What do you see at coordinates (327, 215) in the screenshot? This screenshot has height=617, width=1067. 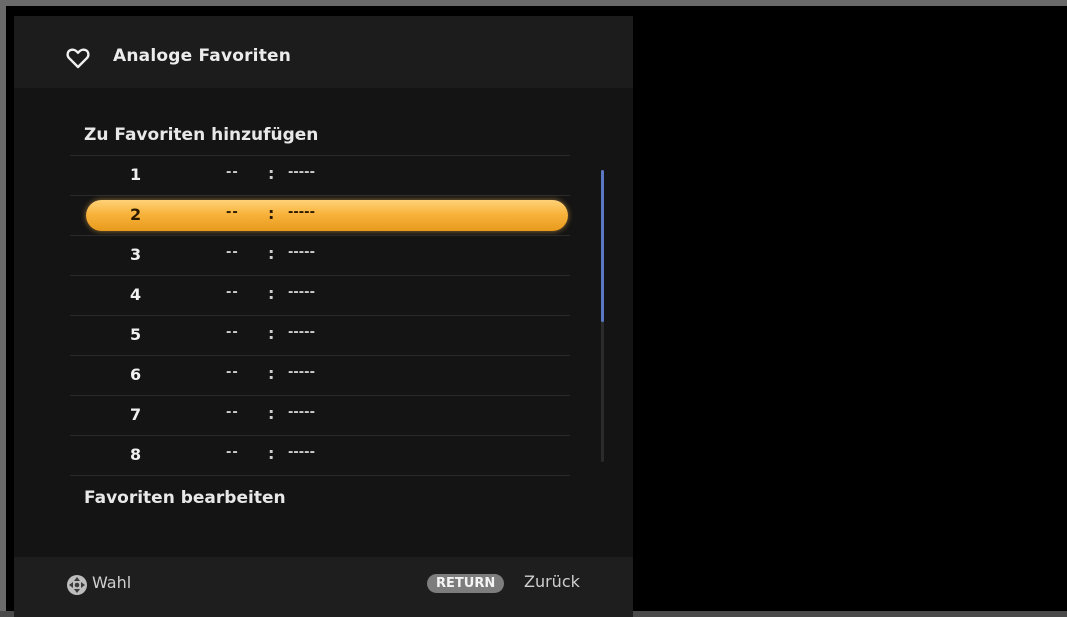 I see `selection-highlight` at bounding box center [327, 215].